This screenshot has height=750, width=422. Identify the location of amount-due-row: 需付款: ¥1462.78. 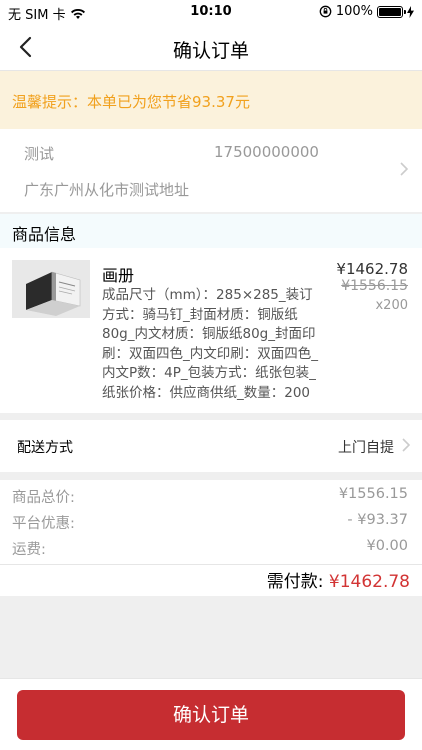
(338, 579).